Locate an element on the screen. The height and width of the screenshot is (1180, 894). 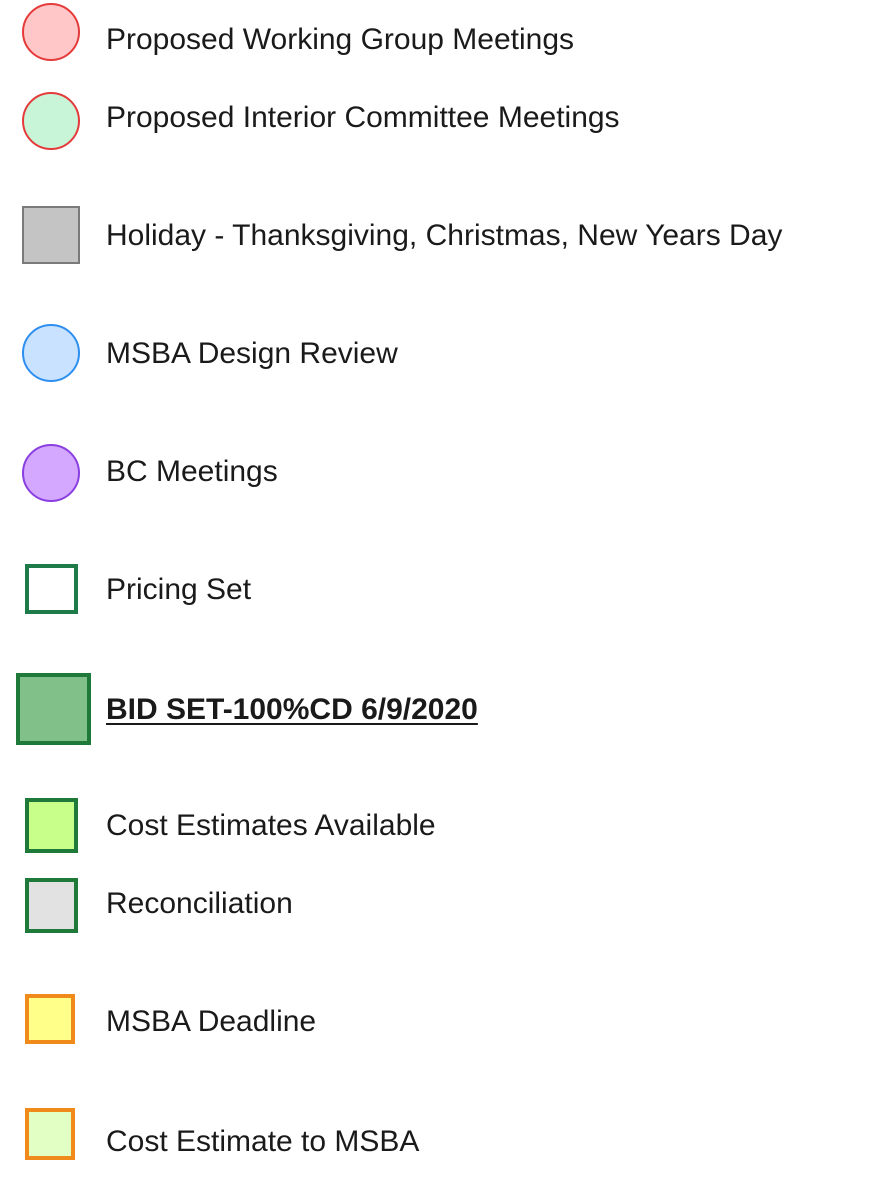
legend-label: Pricing Set is located at coordinates (179, 589).